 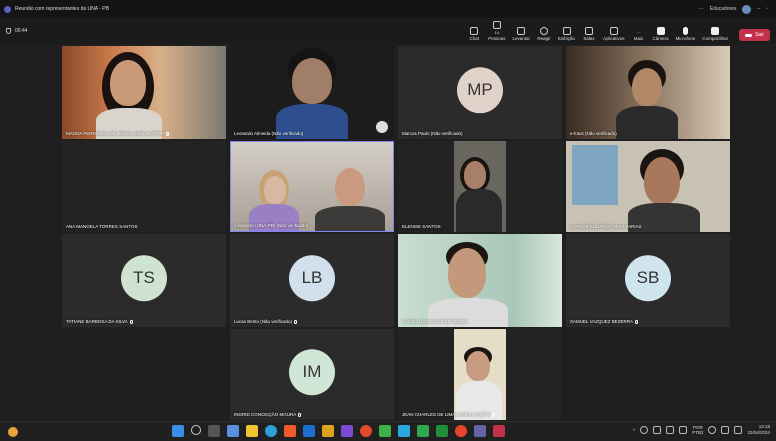 What do you see at coordinates (338, 431) in the screenshot?
I see `taskbar-apps` at bounding box center [338, 431].